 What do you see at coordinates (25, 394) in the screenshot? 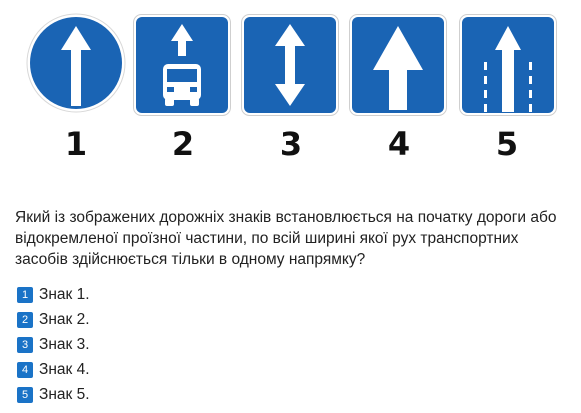
I see `answer-badge-5: 5` at bounding box center [25, 394].